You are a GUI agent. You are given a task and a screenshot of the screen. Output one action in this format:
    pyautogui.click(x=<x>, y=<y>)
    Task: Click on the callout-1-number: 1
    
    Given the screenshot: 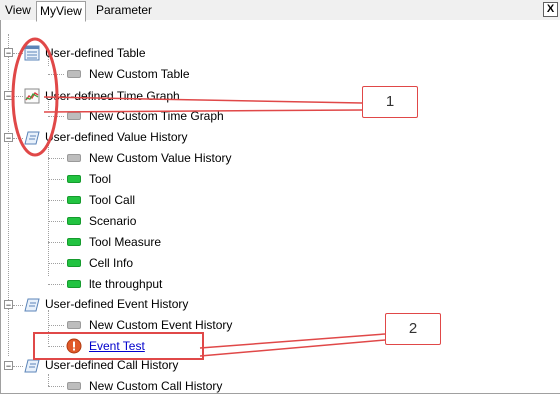 What is the action you would take?
    pyautogui.click(x=390, y=101)
    